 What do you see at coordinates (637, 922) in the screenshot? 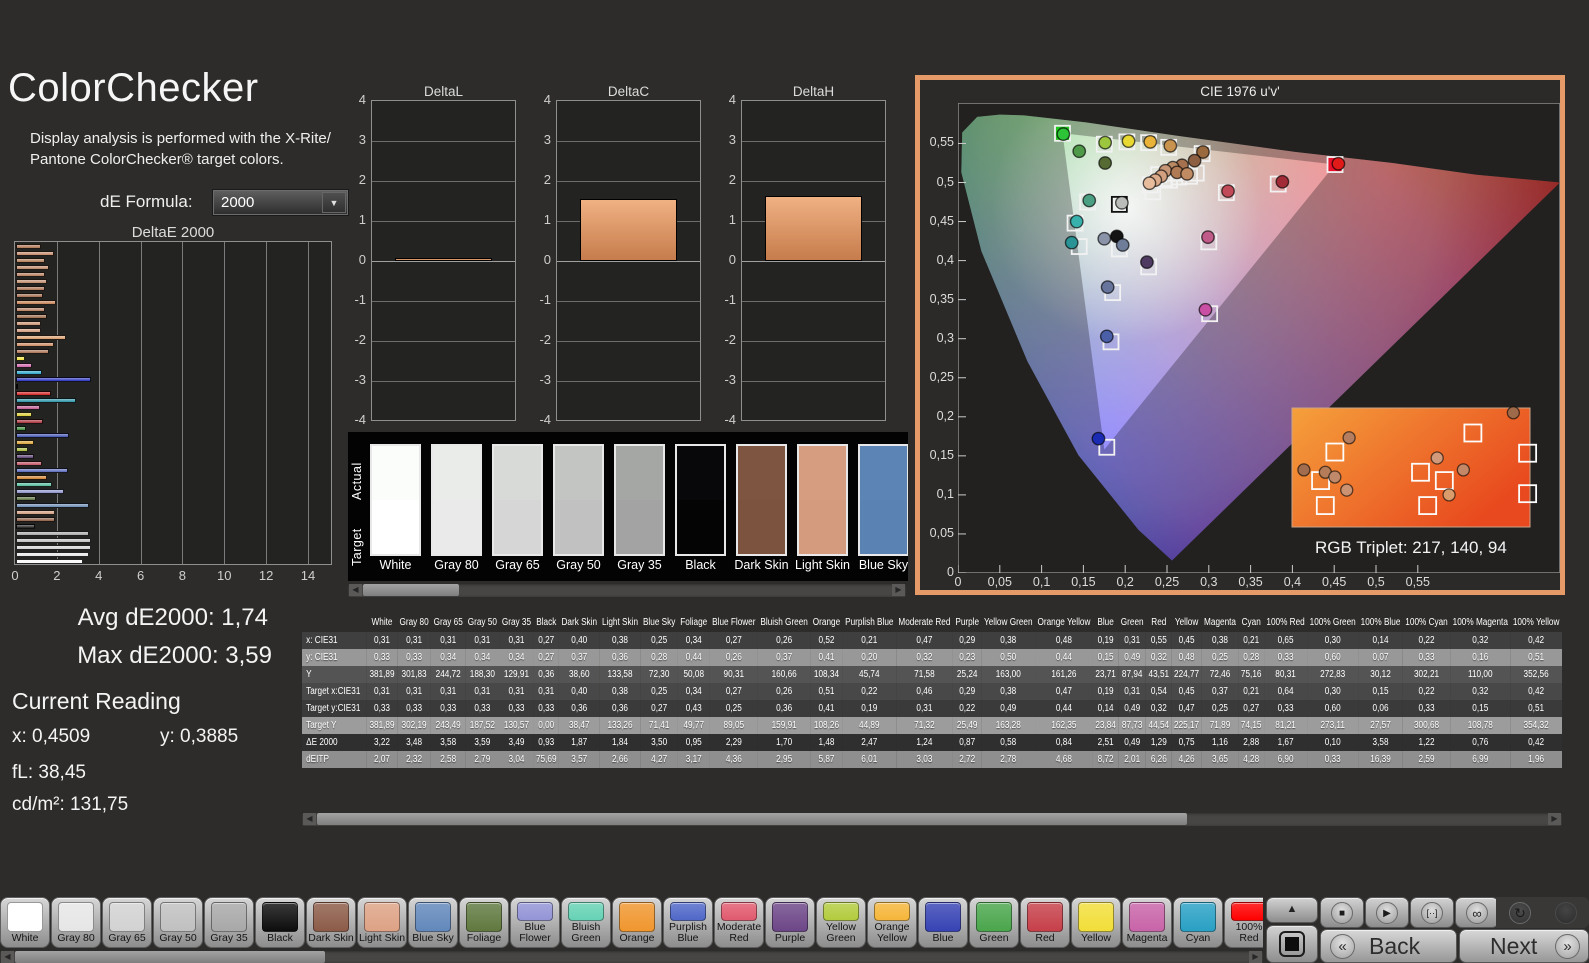
I see `patch-button-orange: Orange` at bounding box center [637, 922].